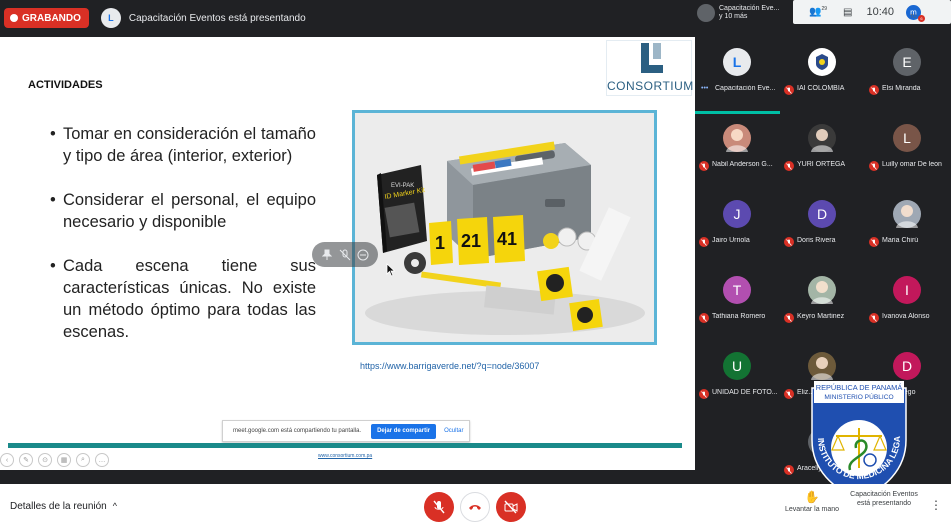 The height and width of the screenshot is (532, 951). I want to click on participant-tile: YURI ORTEGA, so click(822, 152).